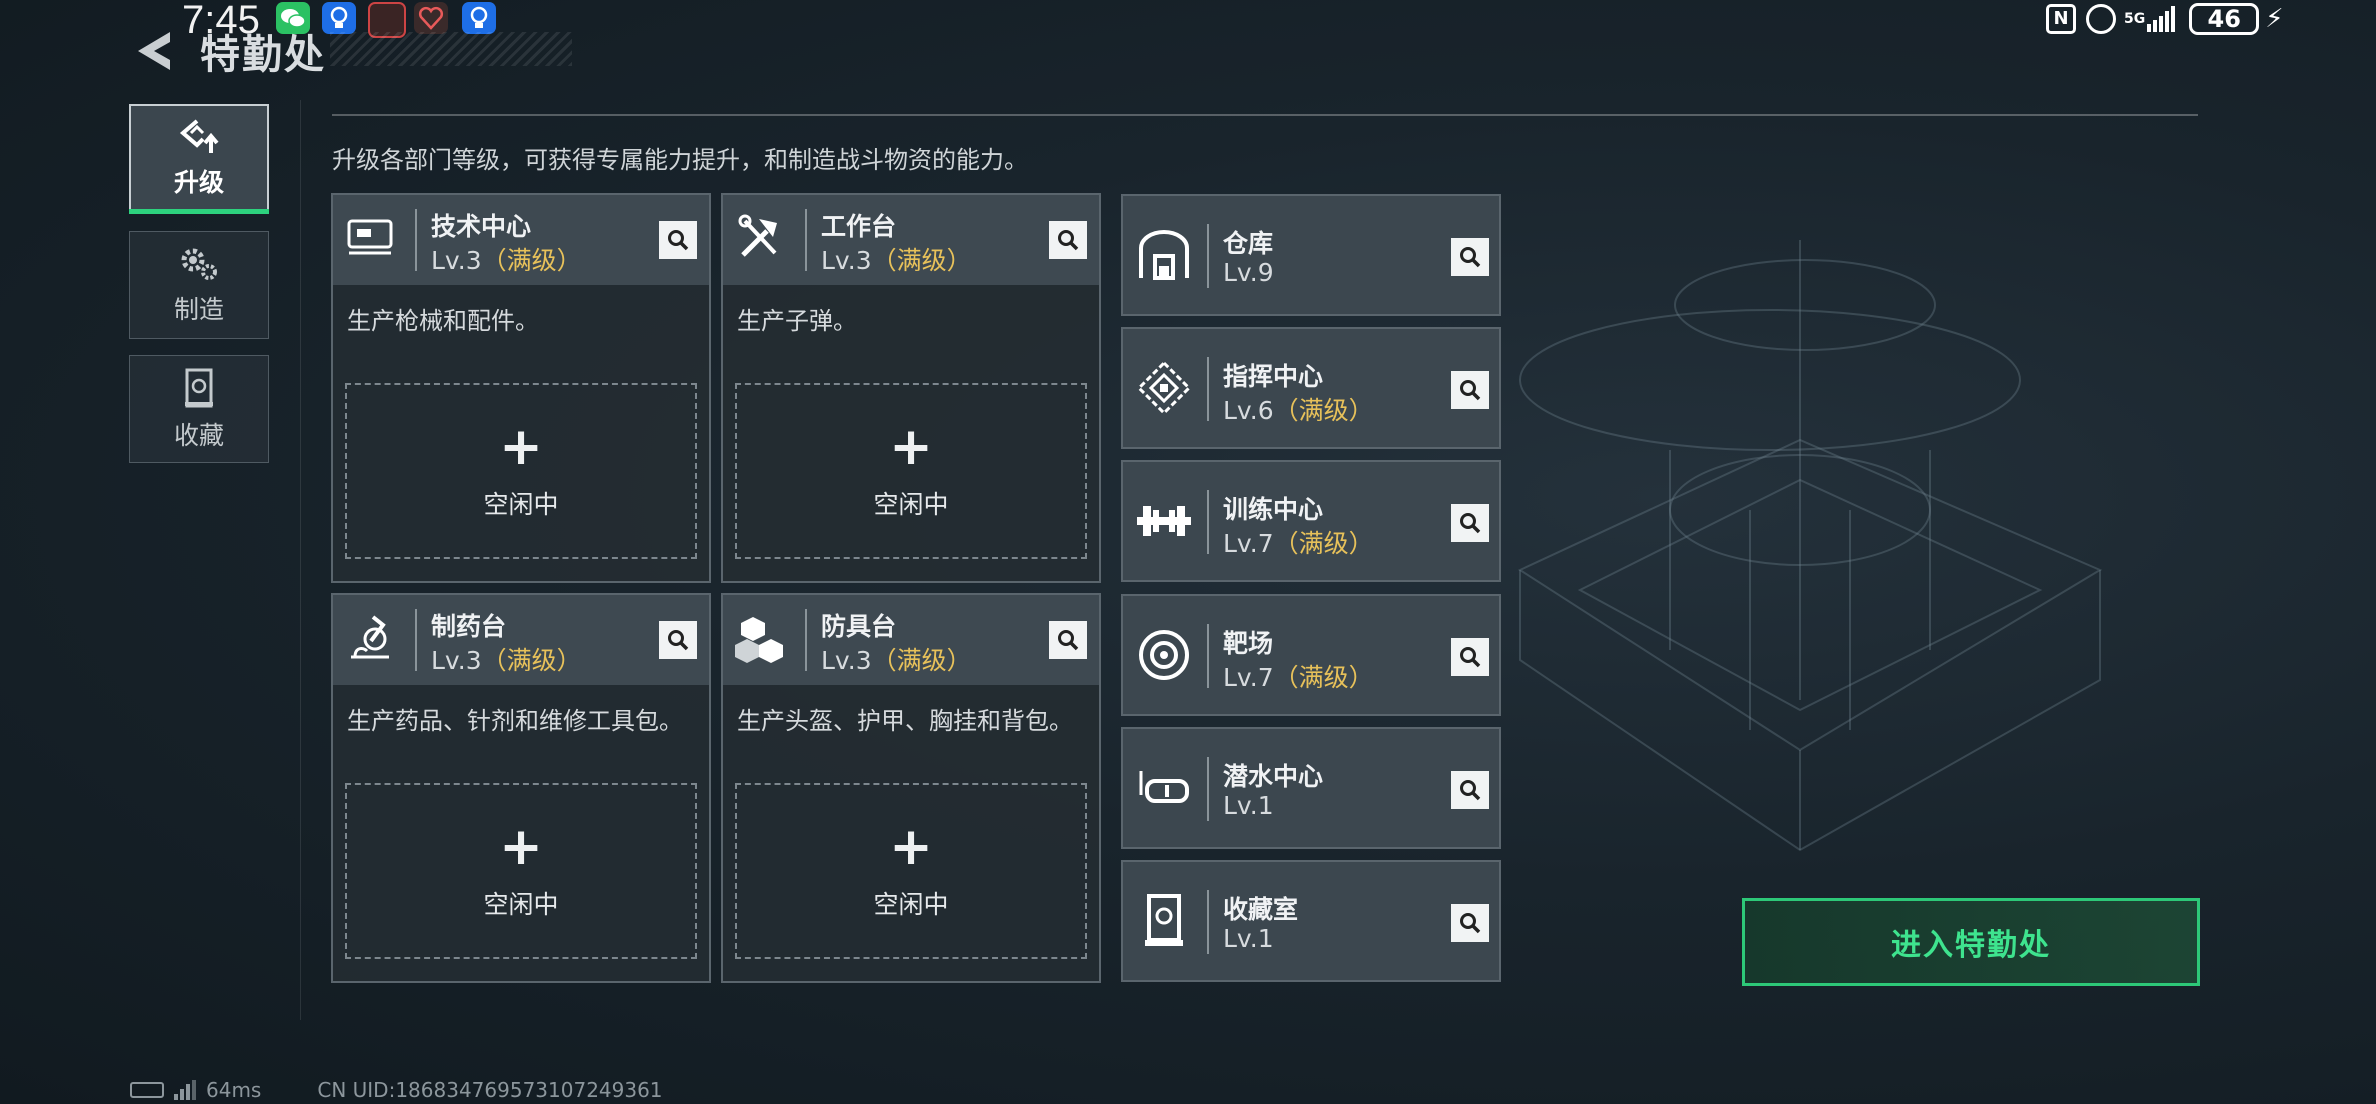 The image size is (2376, 1104). I want to click on back-arrow-icon, so click(154, 51).